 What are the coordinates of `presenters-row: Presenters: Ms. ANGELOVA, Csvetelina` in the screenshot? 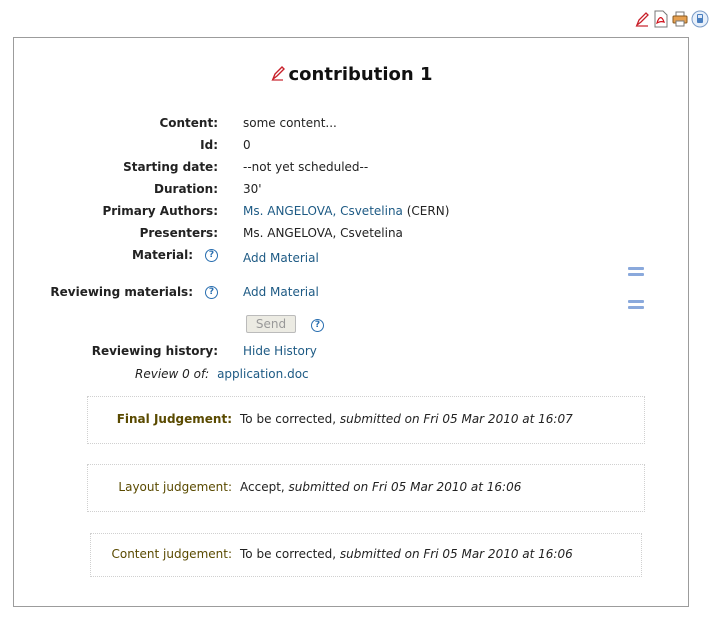 It's located at (351, 233).